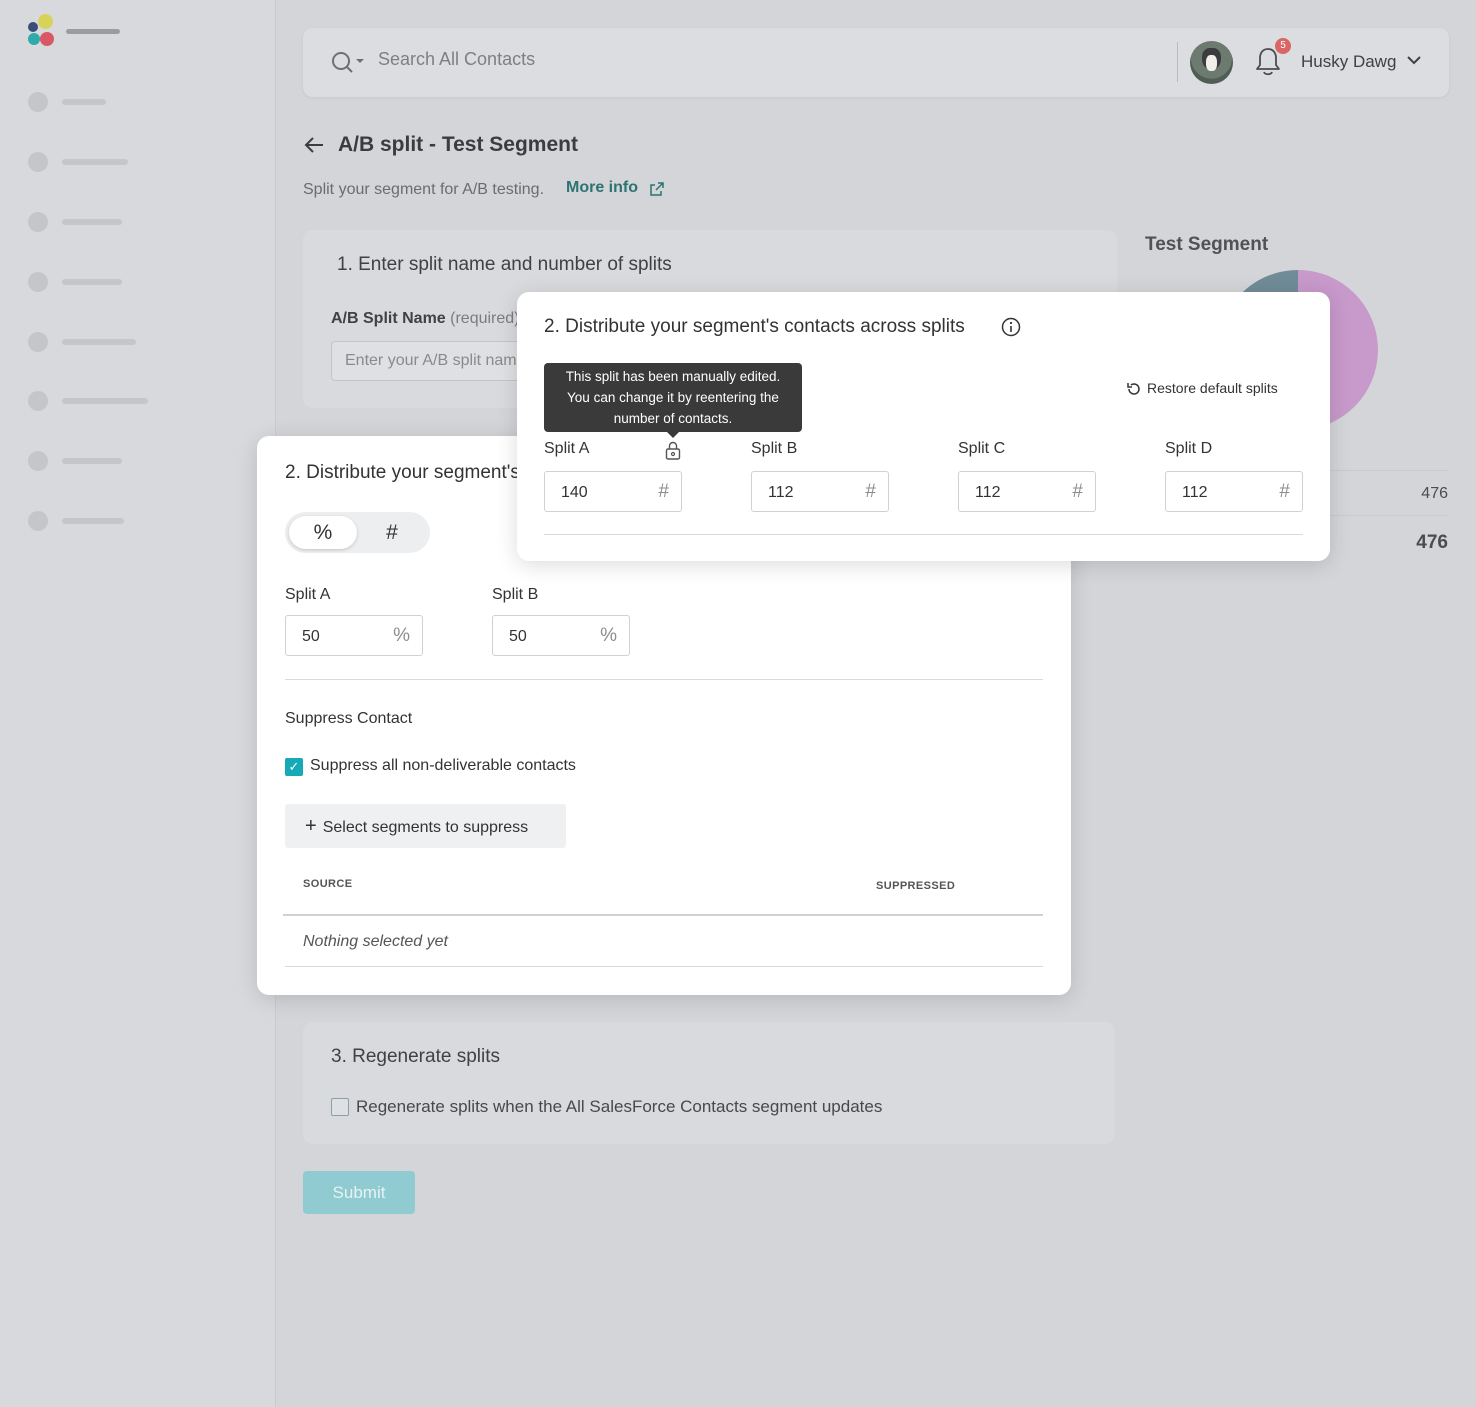  Describe the element at coordinates (294, 767) in the screenshot. I see `suppress-checkbox: ✓` at that location.